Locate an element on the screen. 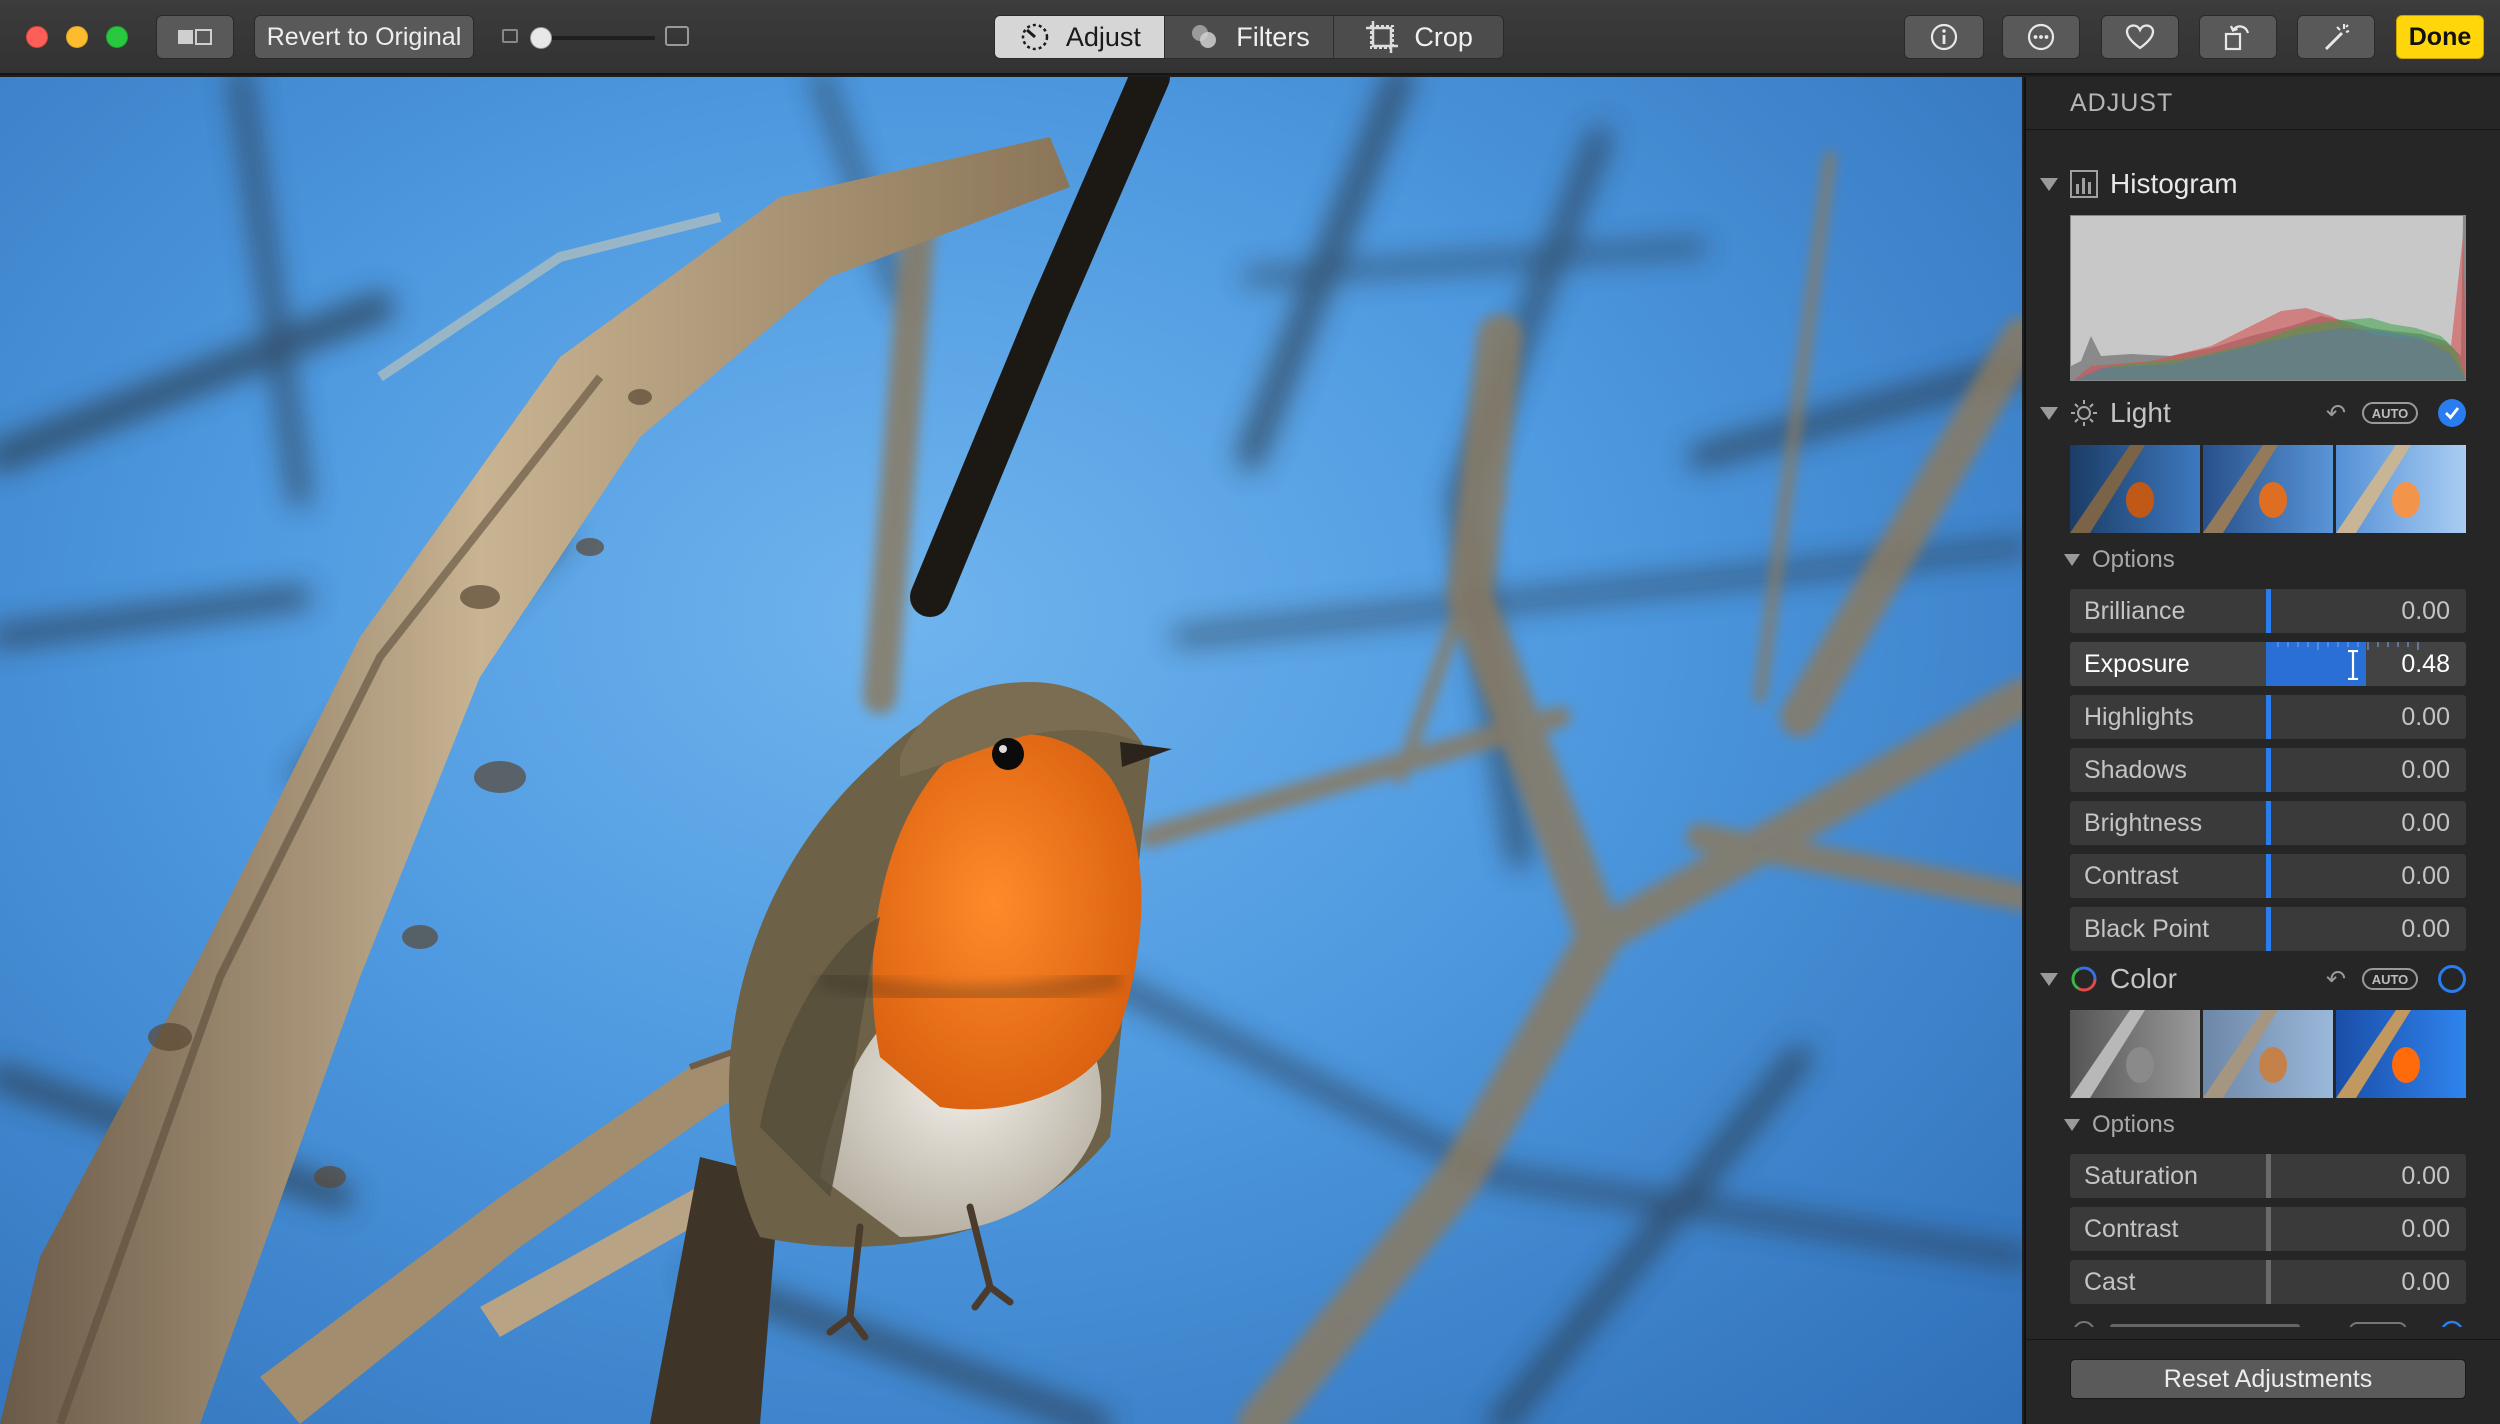 The image size is (2500, 1424). rotate-icon is located at coordinates (2237, 38).